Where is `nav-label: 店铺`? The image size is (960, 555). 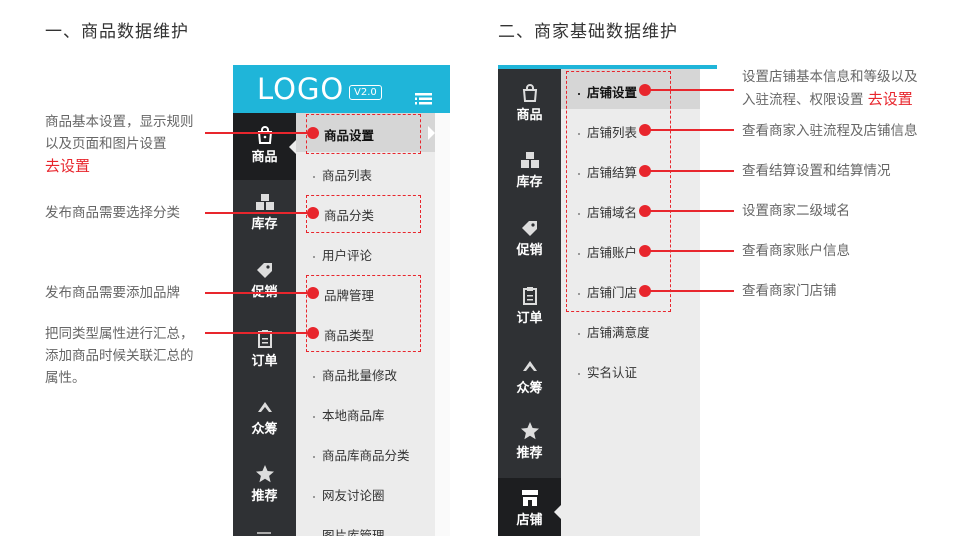
nav-label: 店铺 is located at coordinates (529, 520).